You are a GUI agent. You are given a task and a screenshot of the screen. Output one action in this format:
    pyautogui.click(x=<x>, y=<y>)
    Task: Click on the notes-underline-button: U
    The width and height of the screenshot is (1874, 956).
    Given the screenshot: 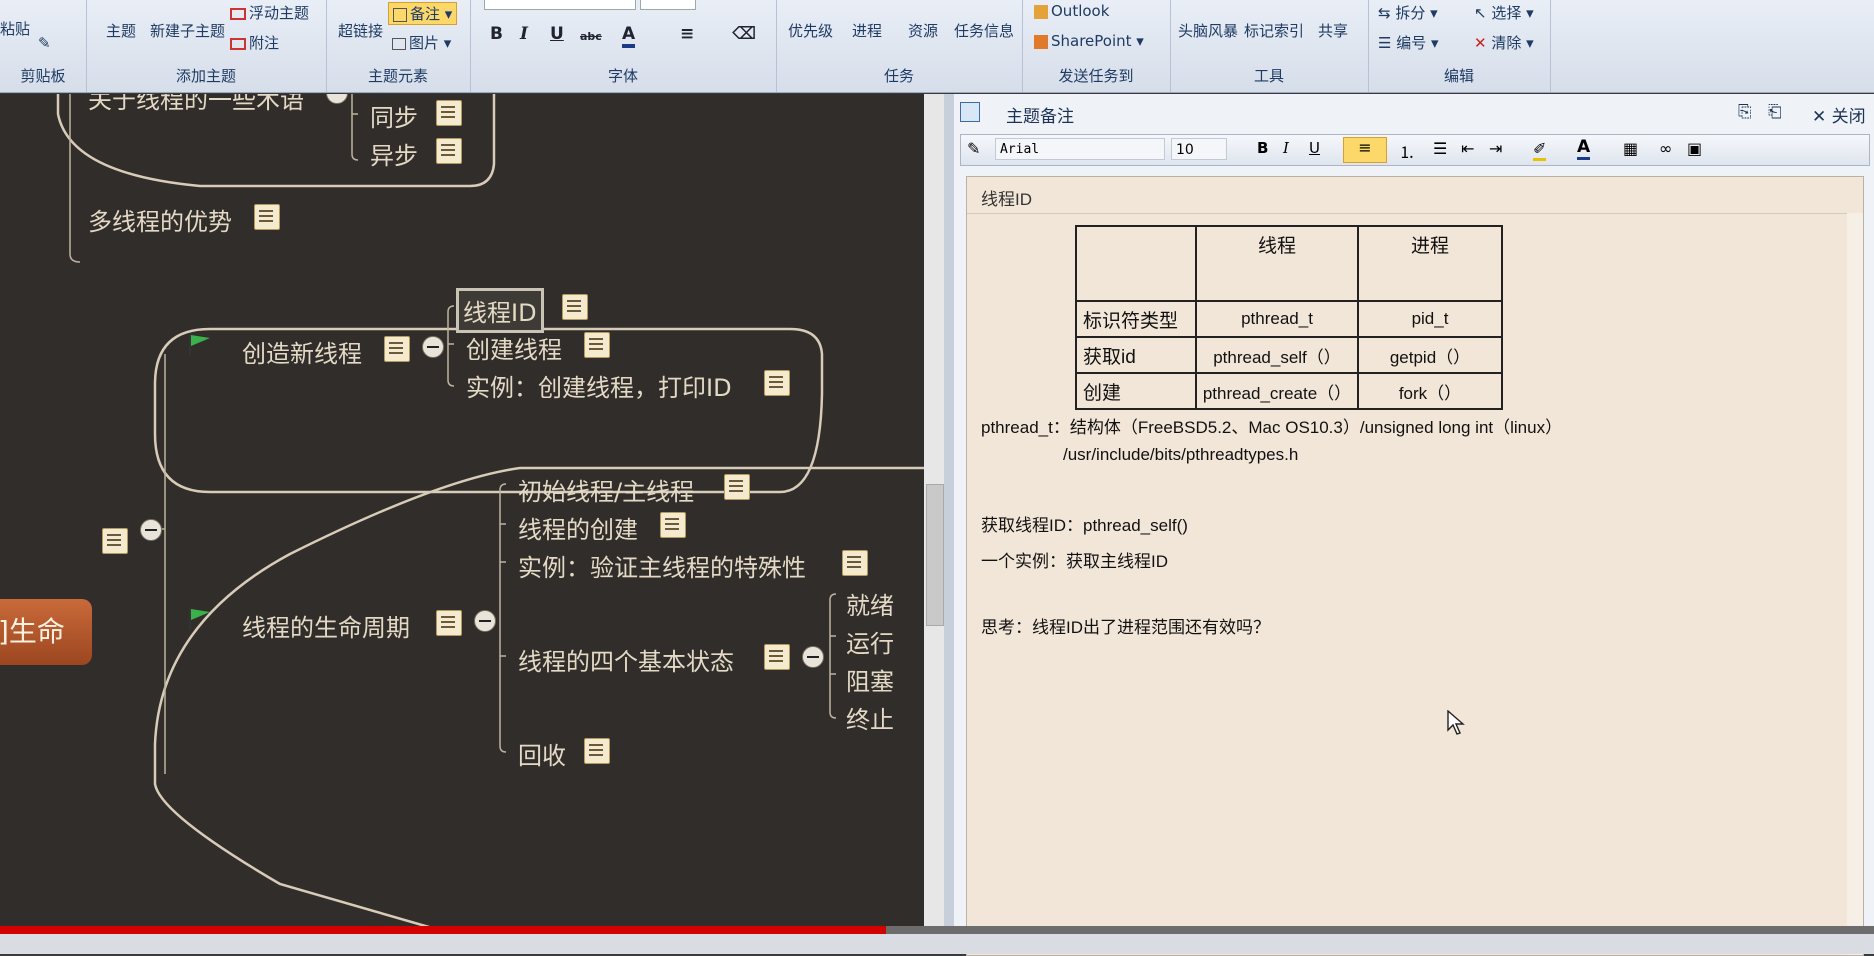 What is the action you would take?
    pyautogui.click(x=1314, y=148)
    